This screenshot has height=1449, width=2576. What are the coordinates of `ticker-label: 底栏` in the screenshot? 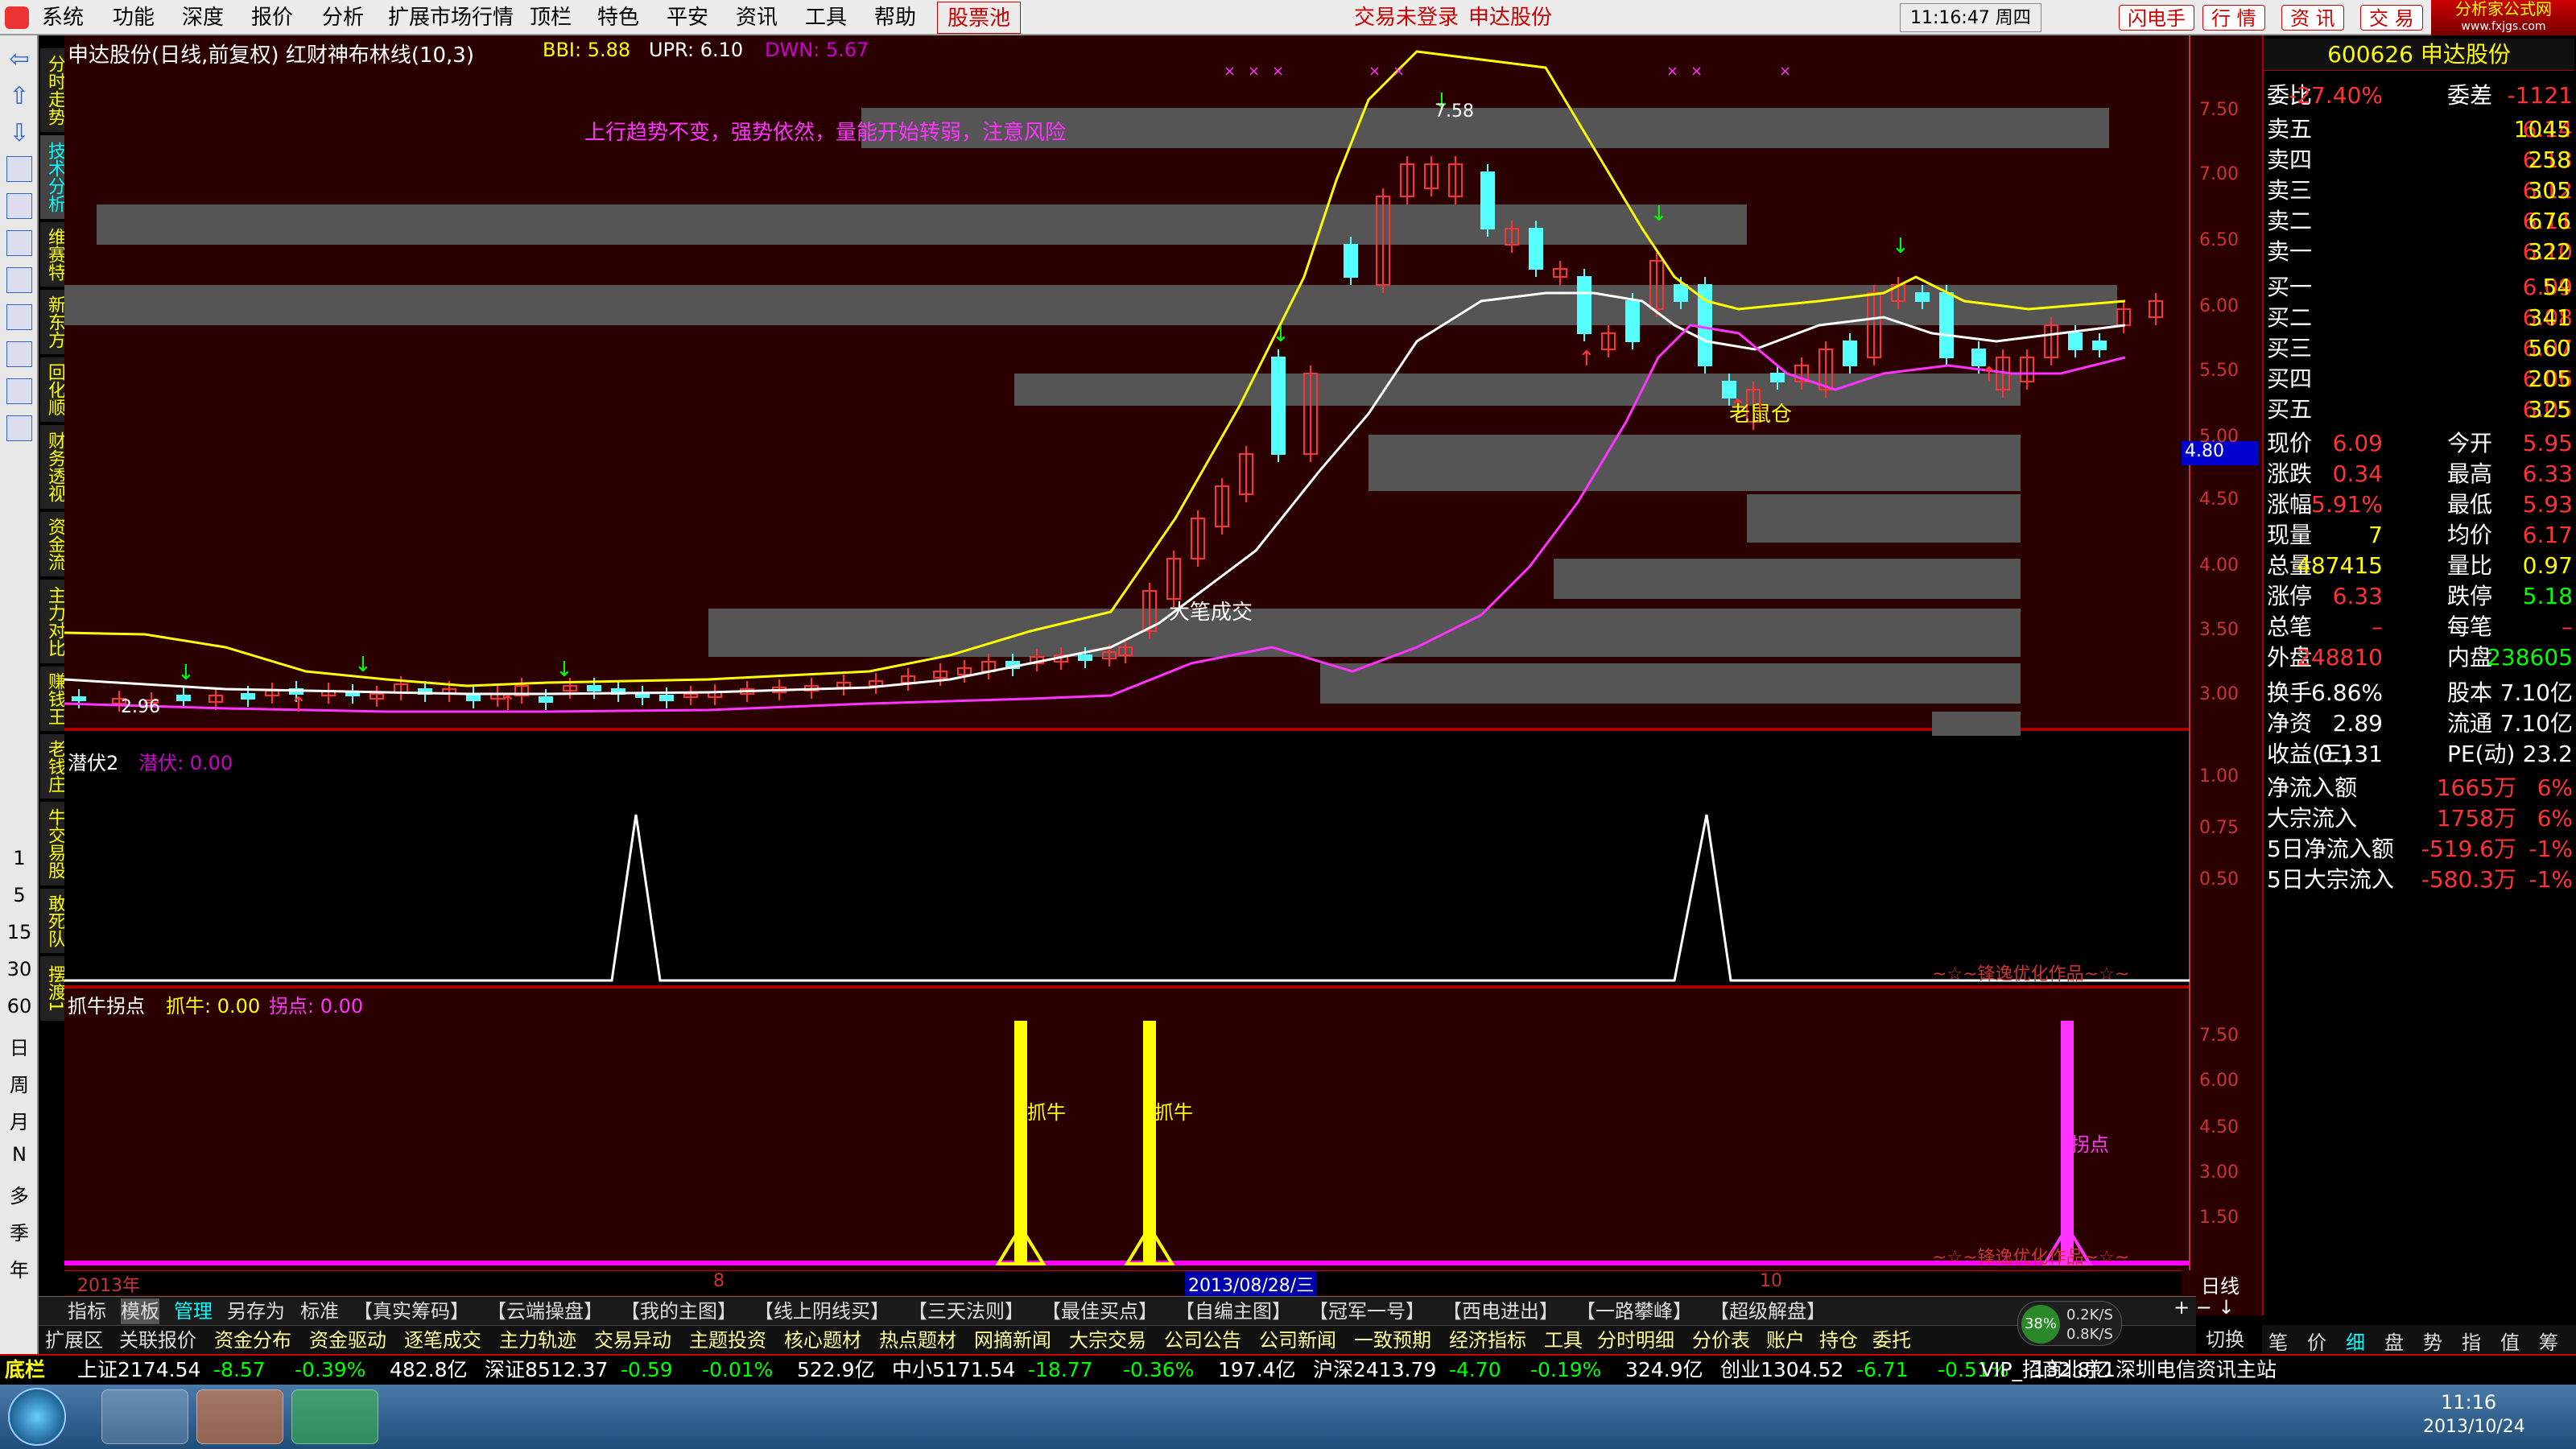 It's located at (25, 1370).